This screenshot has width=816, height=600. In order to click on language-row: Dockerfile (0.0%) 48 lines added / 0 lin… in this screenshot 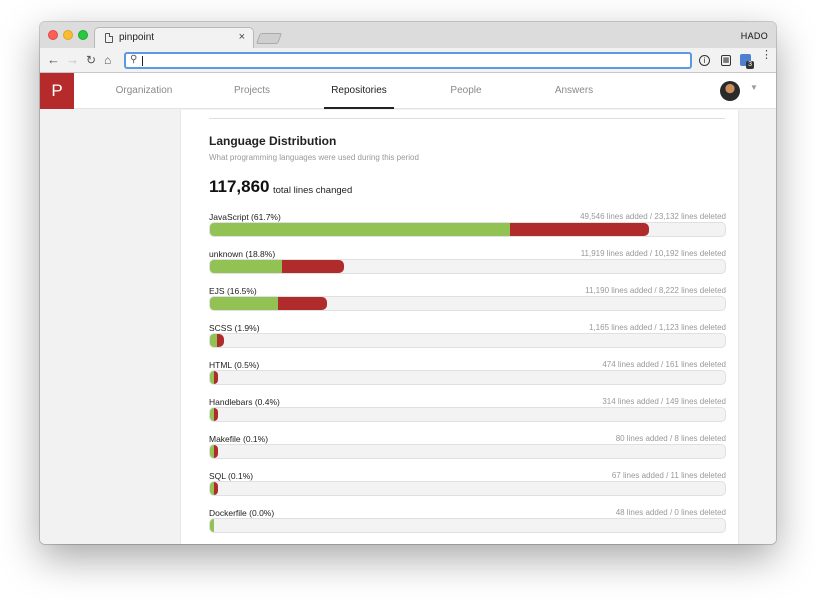, I will do `click(467, 524)`.